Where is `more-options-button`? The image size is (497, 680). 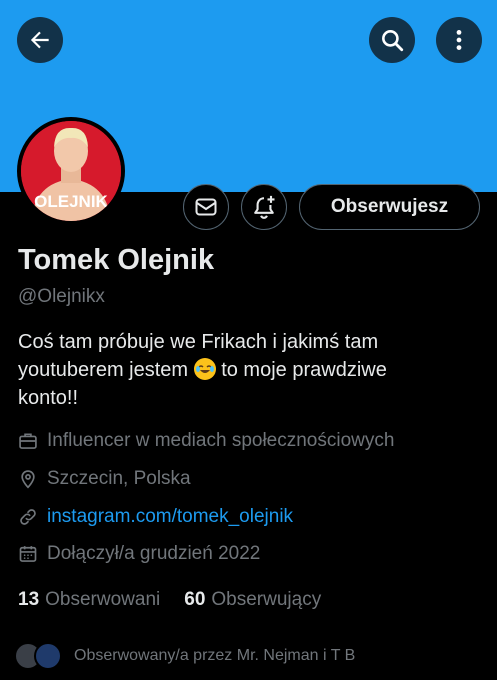
more-options-button is located at coordinates (459, 40).